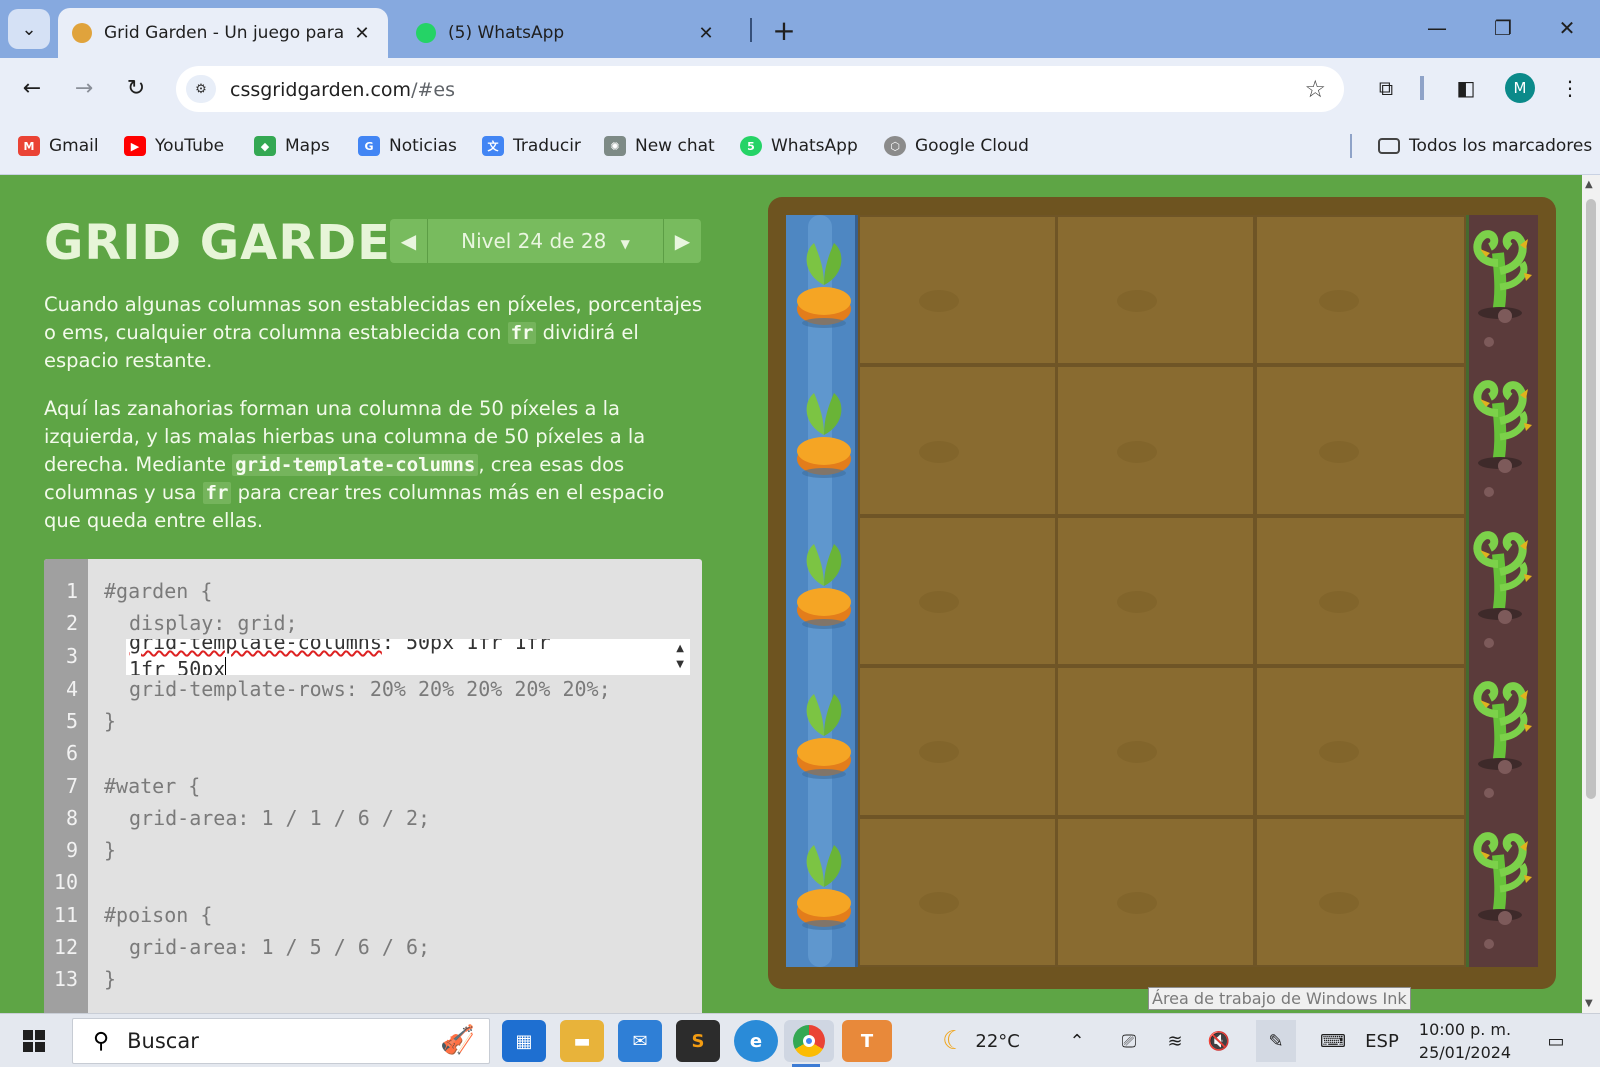 The width and height of the screenshot is (1600, 1067). I want to click on notifications-button: ▭, so click(1556, 1041).